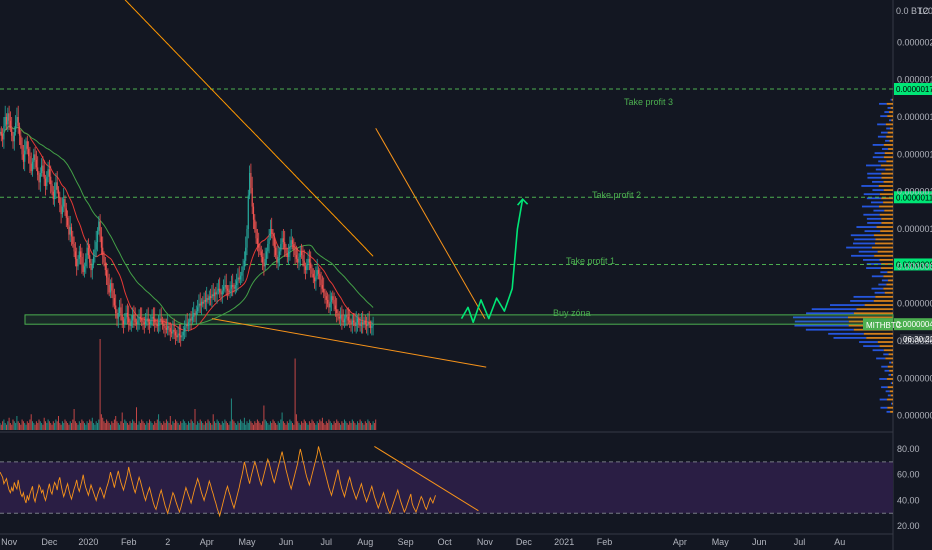 This screenshot has width=932, height=550. What do you see at coordinates (914, 304) in the screenshot?
I see `price-tick-label: 0.00000060` at bounding box center [914, 304].